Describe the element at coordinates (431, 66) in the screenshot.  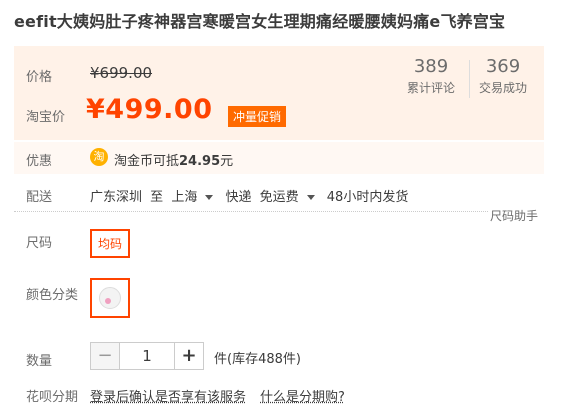
I see `reviews-count: 389` at that location.